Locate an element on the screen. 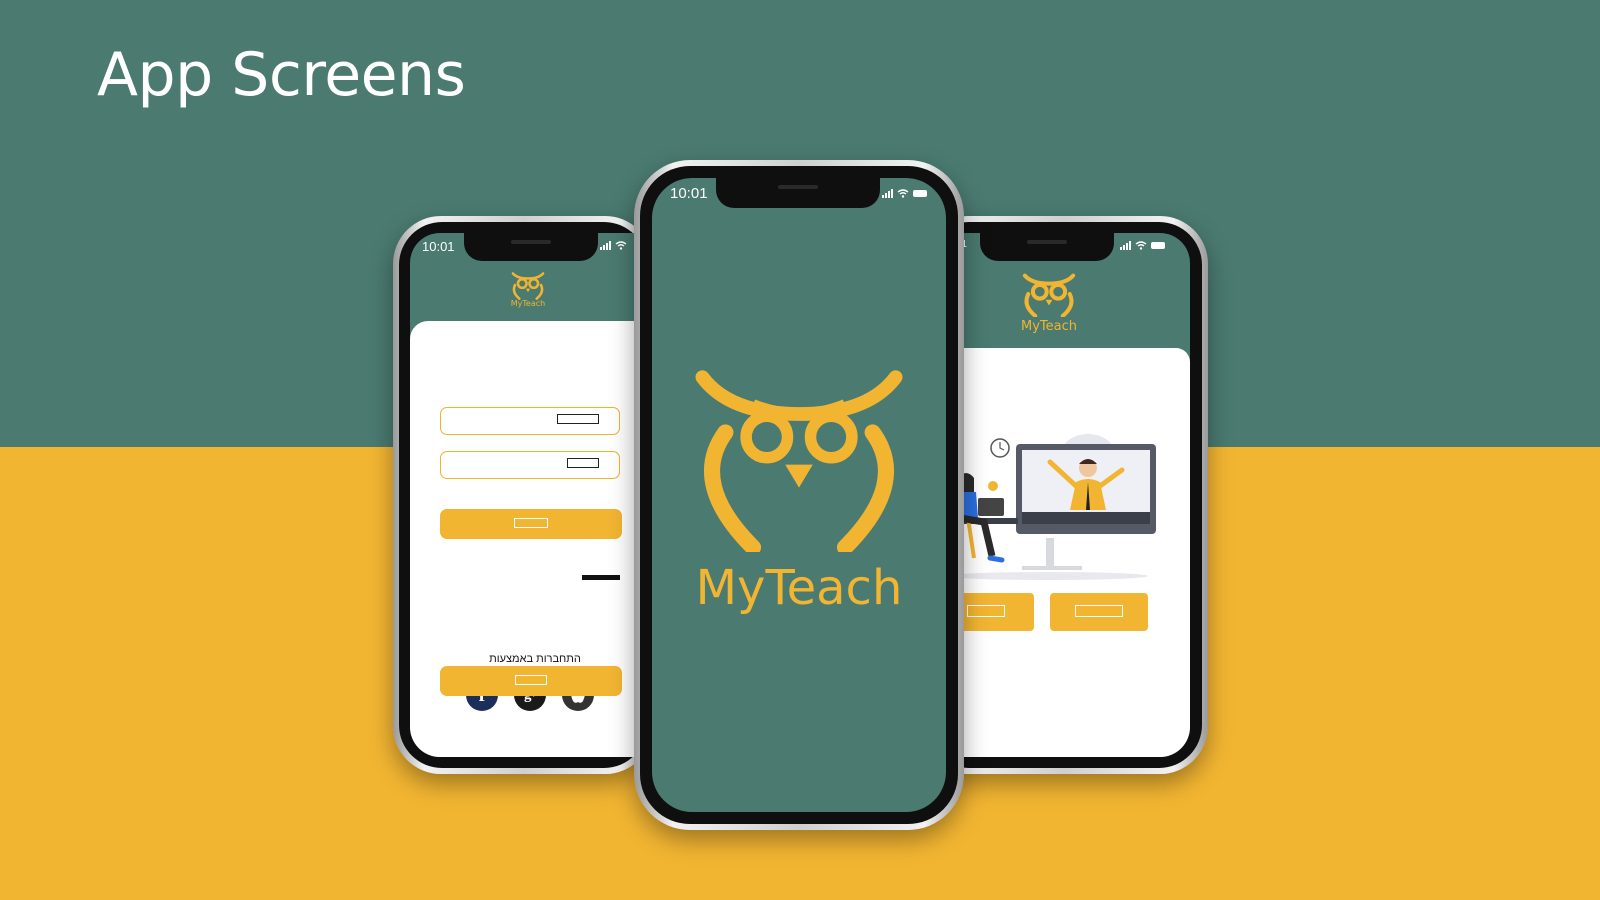 Image resolution: width=1600 pixels, height=900 pixels. username-field is located at coordinates (530, 421).